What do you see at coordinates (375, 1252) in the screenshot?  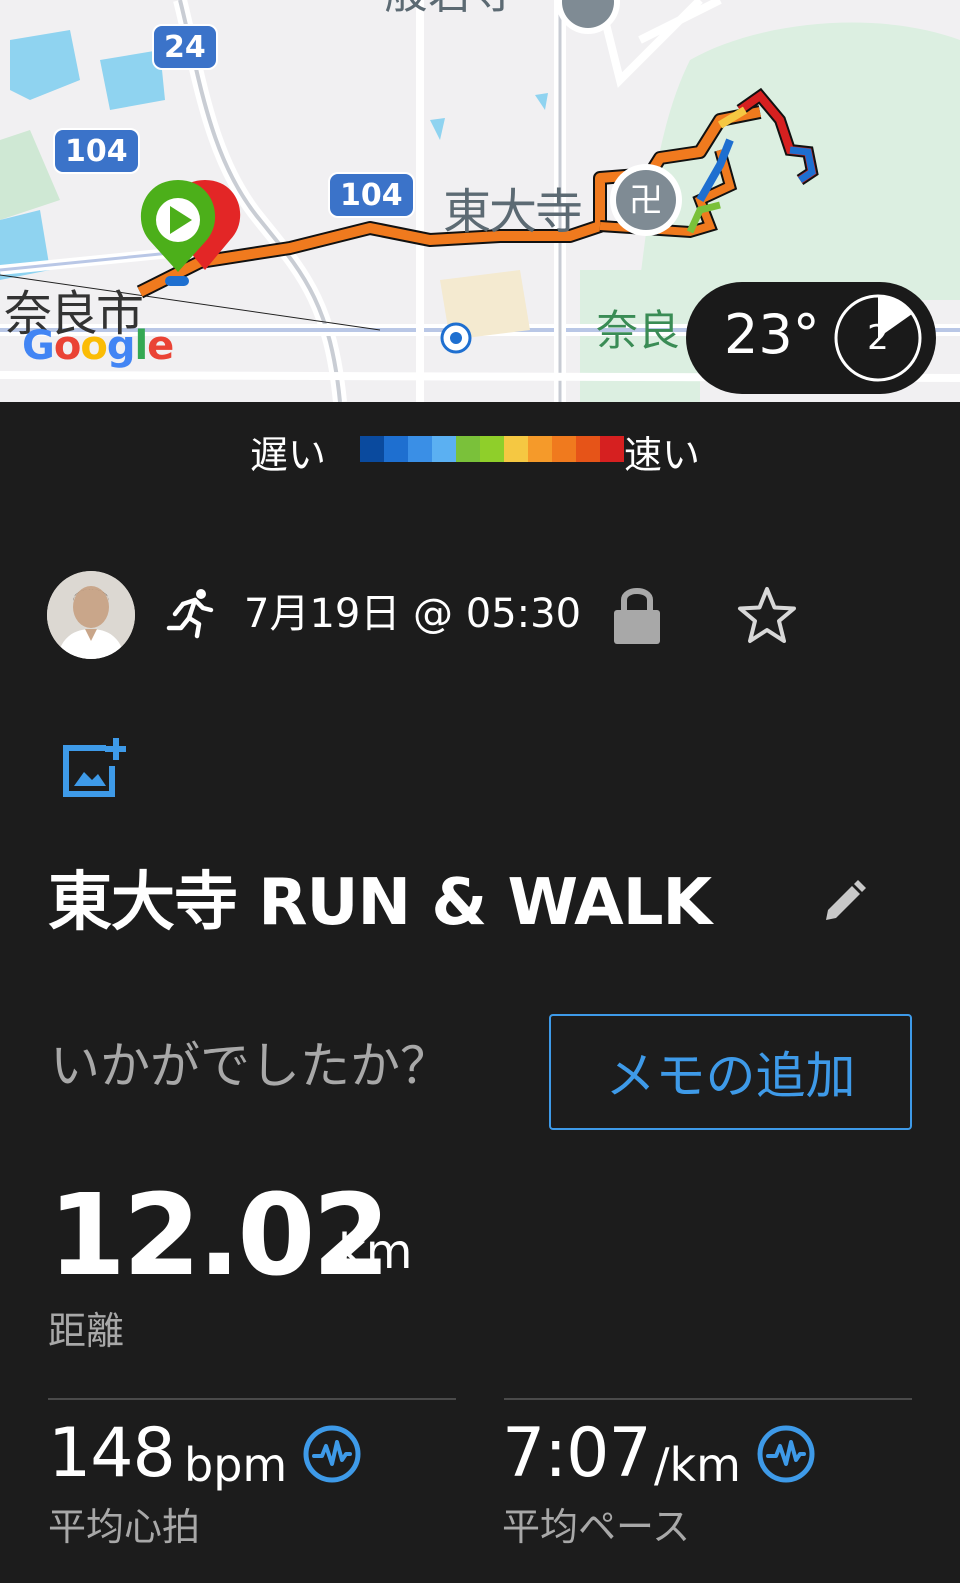 I see `distance-unit: km` at bounding box center [375, 1252].